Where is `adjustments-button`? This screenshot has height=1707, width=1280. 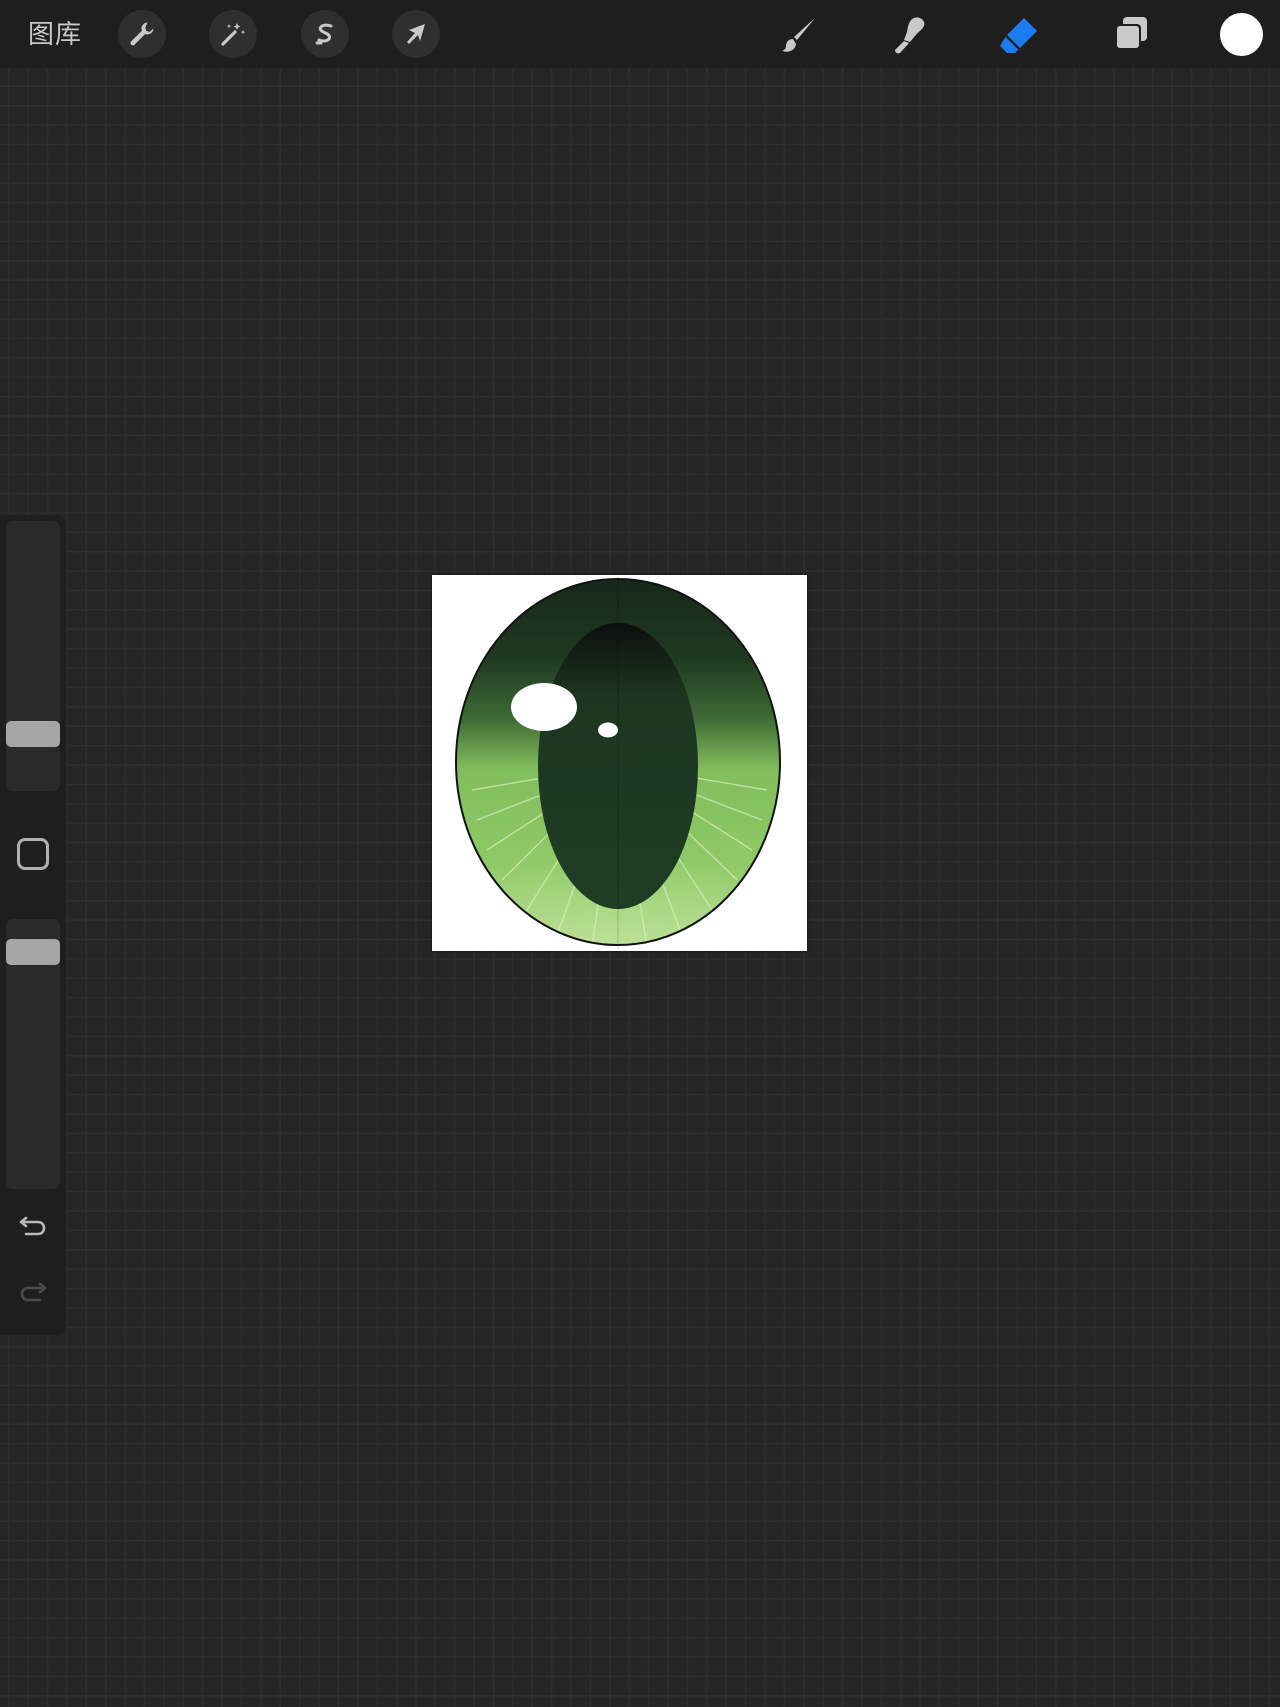
adjustments-button is located at coordinates (233, 34).